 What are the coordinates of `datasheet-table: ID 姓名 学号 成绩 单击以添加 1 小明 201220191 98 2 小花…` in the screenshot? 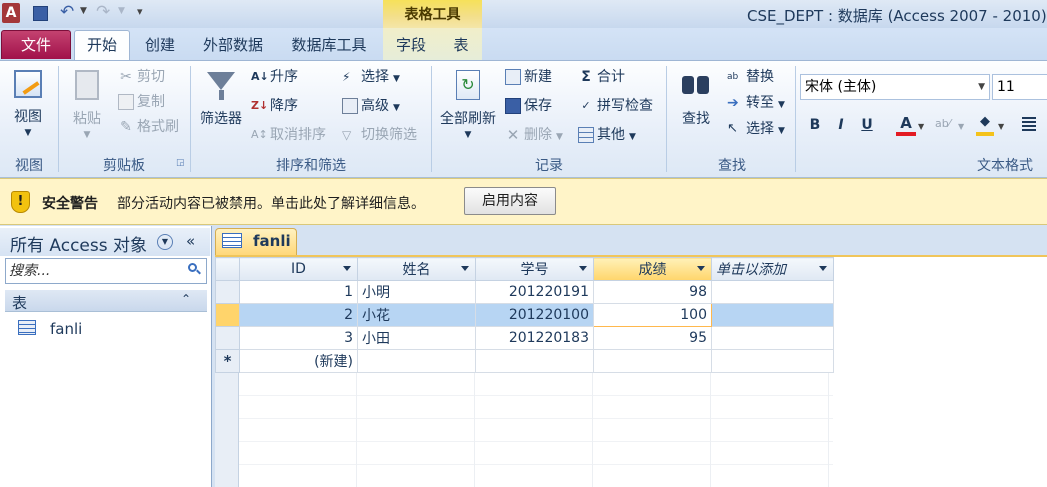 It's located at (524, 315).